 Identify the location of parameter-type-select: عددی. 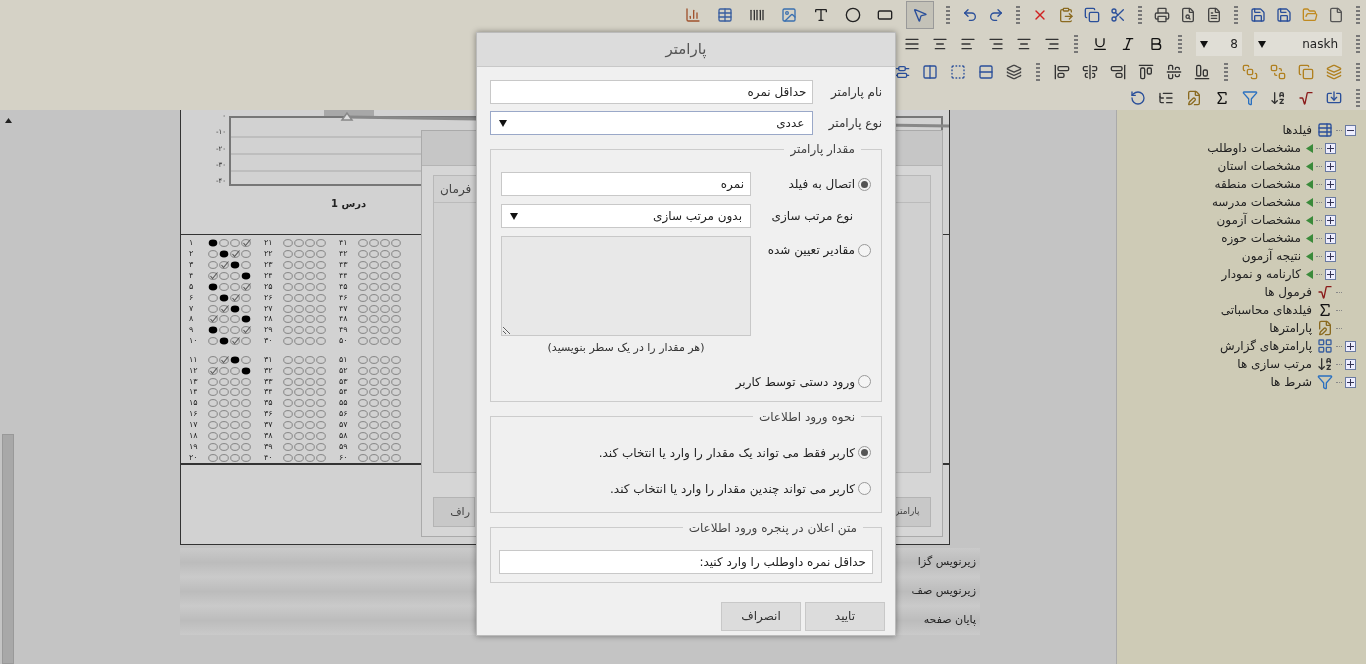
(652, 123).